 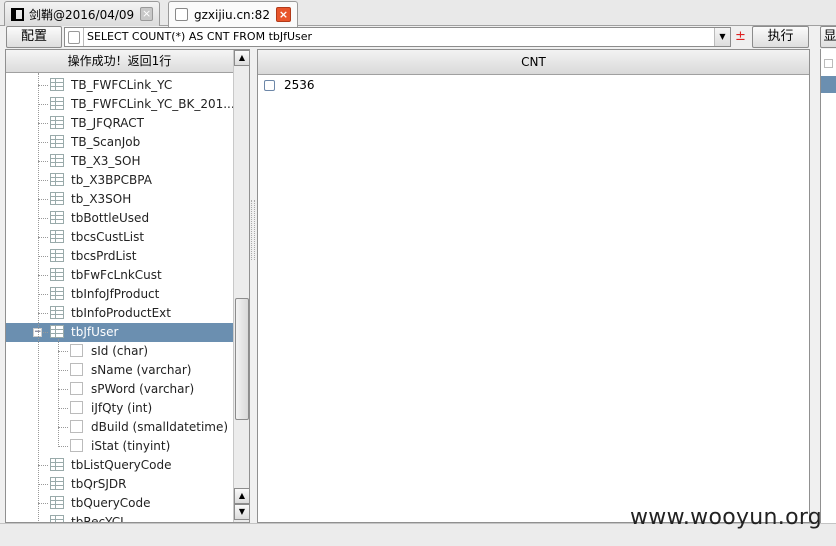 What do you see at coordinates (115, 294) in the screenshot?
I see `tree-item-label: tbInfoJfProduct` at bounding box center [115, 294].